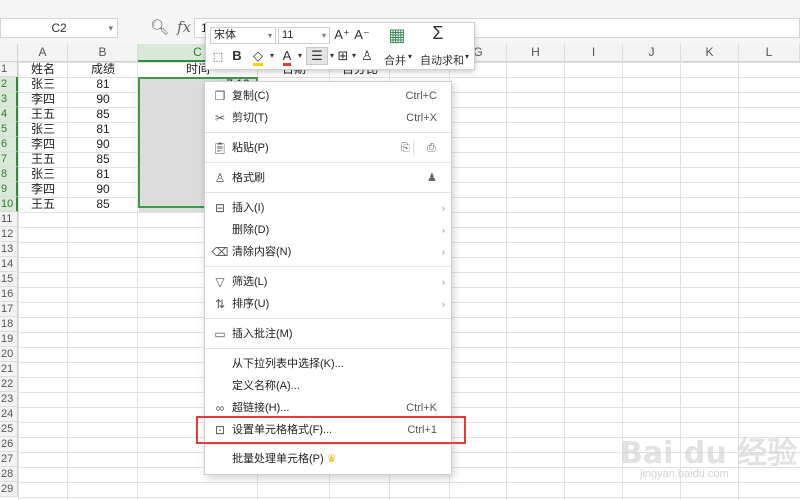 The image size is (800, 500). Describe the element at coordinates (328, 252) in the screenshot. I see `menu-item-clear: ⌫ 清除内容(N) ›` at that location.